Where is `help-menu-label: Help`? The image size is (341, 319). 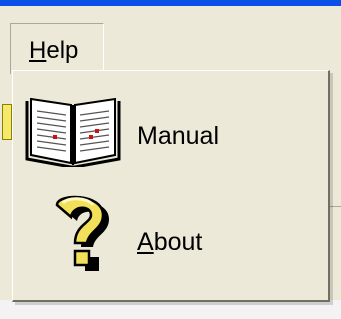
help-menu-label: Help is located at coordinates (54, 50).